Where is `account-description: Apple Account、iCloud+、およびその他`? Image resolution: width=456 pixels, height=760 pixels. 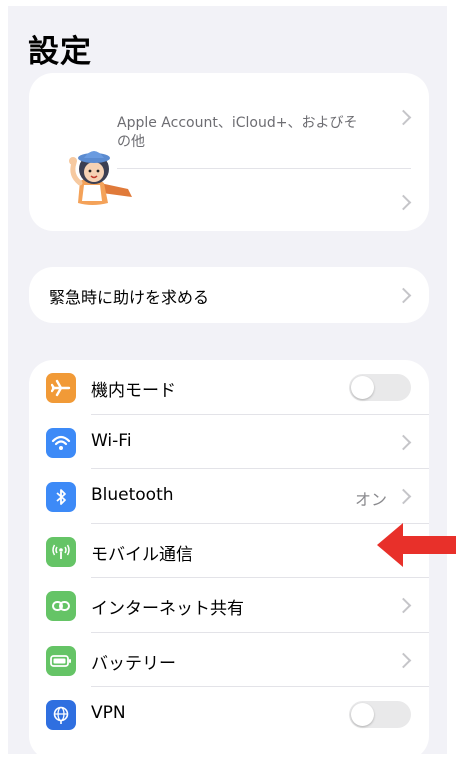
account-description: Apple Account、iCloud+、およびその他 is located at coordinates (237, 132).